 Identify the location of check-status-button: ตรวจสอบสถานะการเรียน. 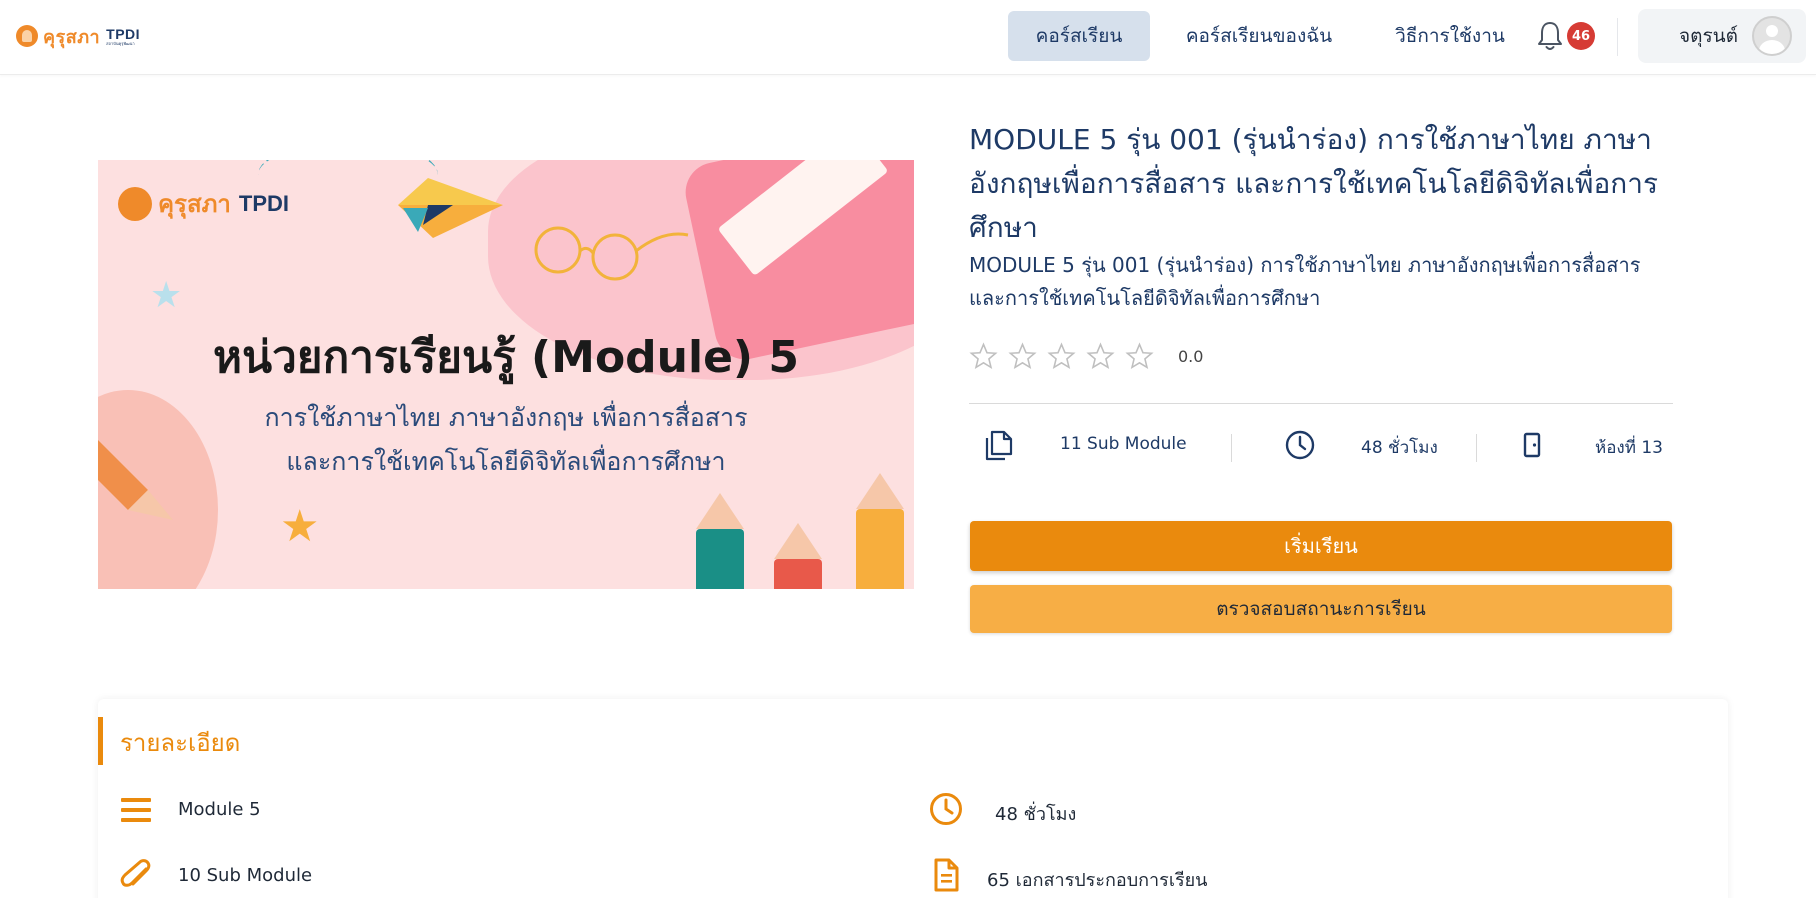
(1321, 609).